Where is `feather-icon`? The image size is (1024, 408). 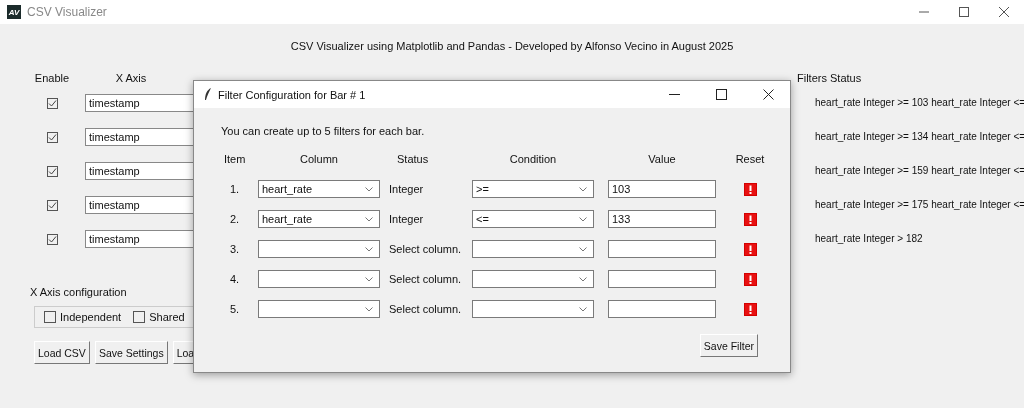 feather-icon is located at coordinates (208, 94).